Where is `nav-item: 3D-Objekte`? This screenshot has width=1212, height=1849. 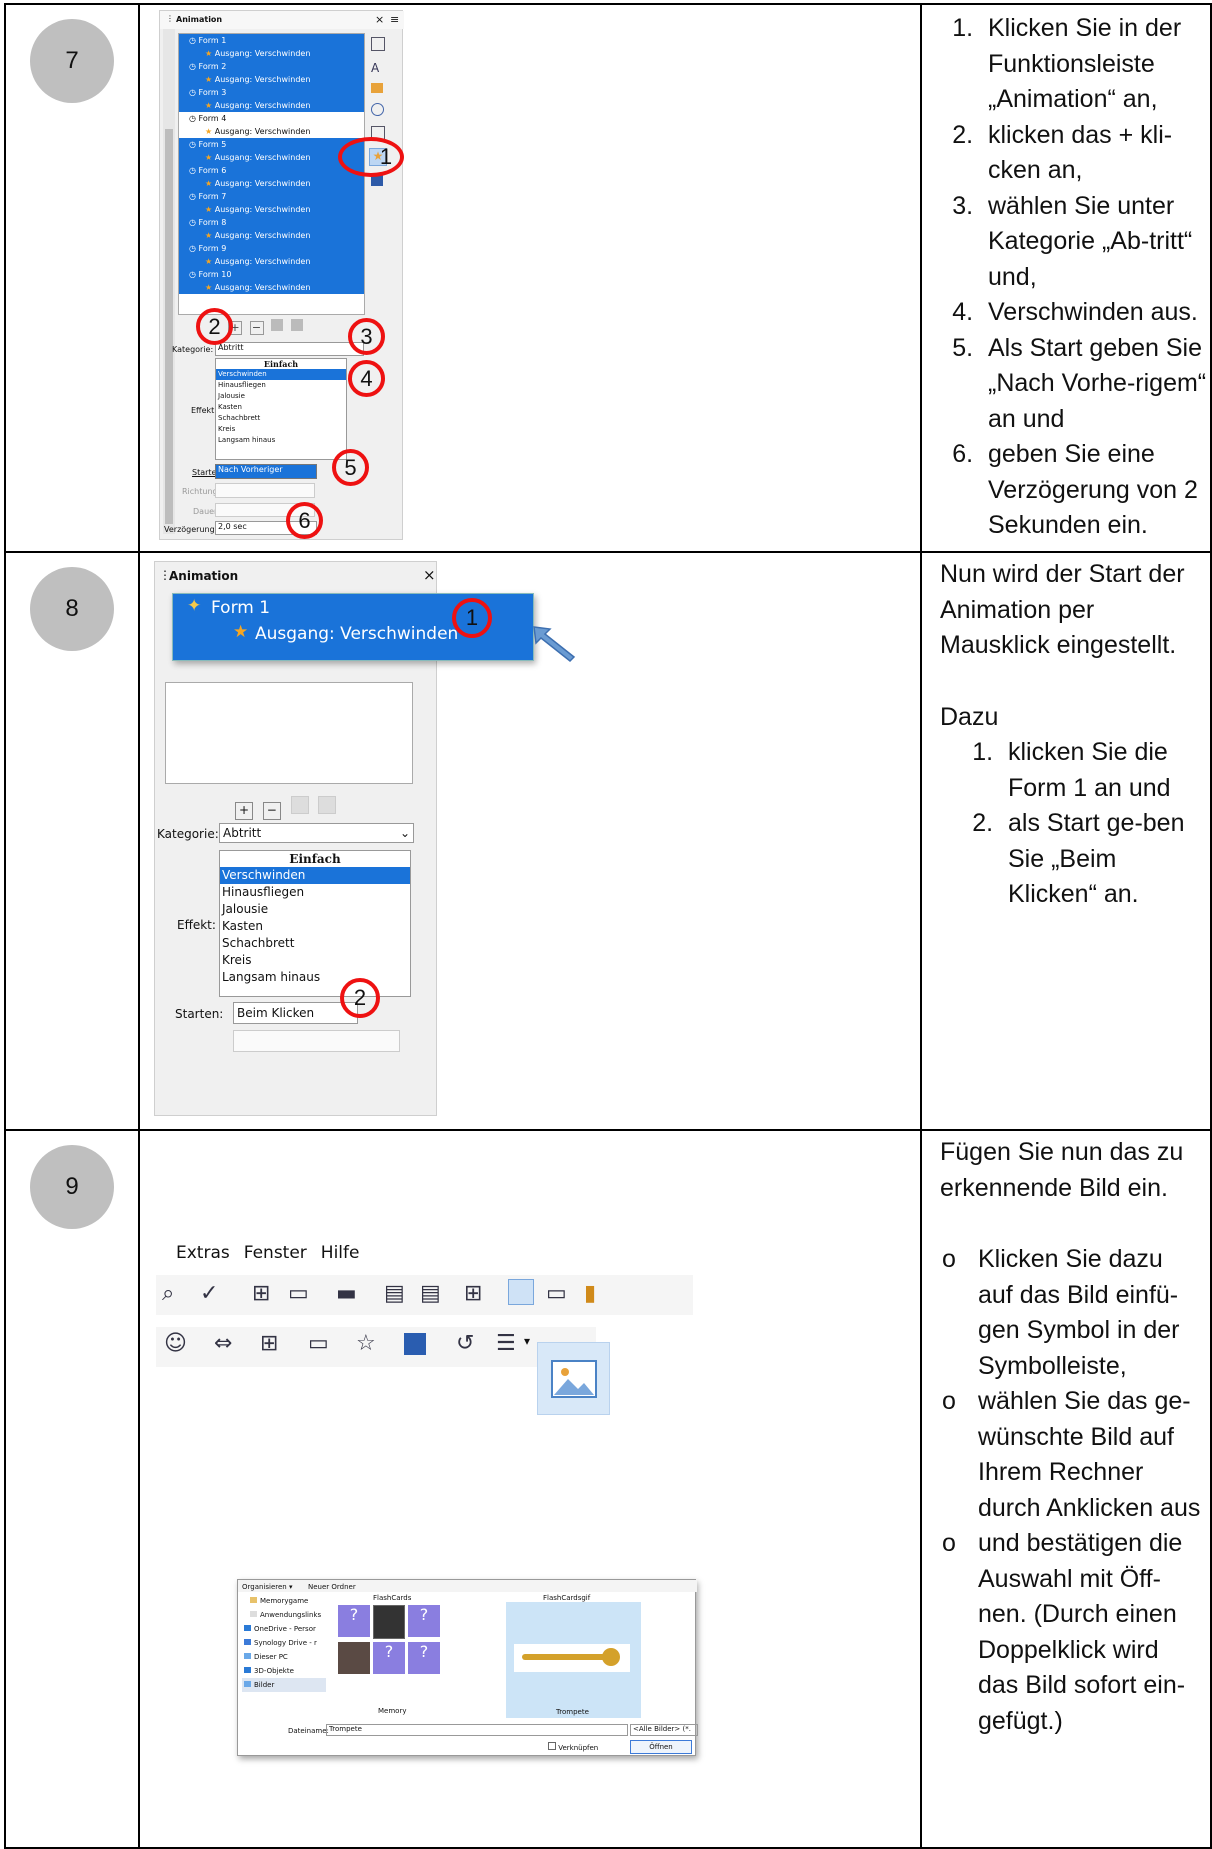 nav-item: 3D-Objekte is located at coordinates (284, 1671).